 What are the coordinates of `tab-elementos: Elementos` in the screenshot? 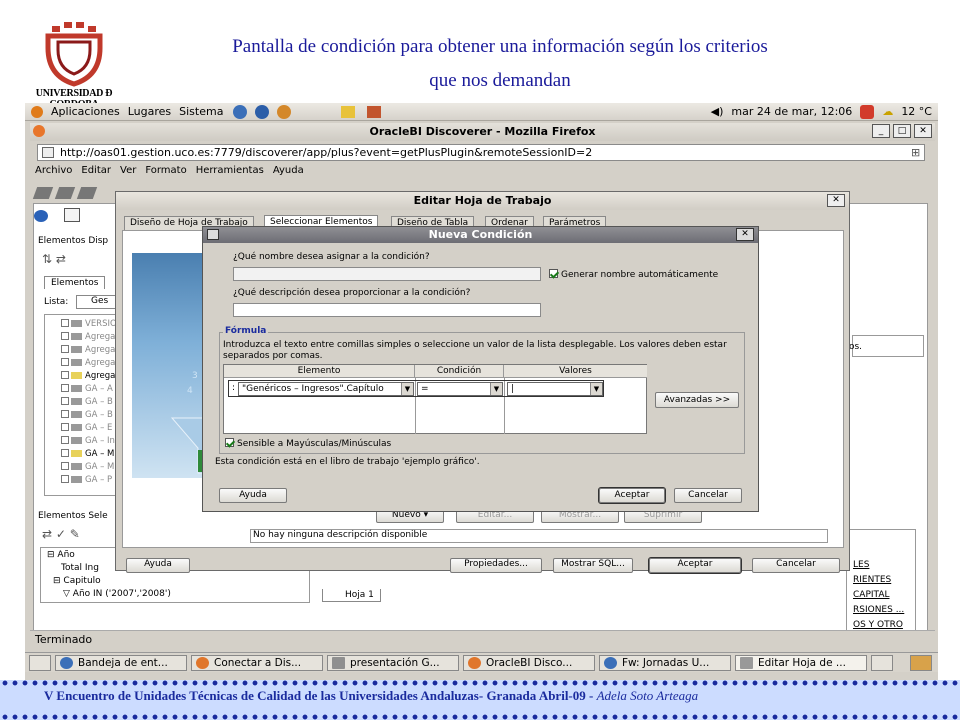 It's located at (75, 282).